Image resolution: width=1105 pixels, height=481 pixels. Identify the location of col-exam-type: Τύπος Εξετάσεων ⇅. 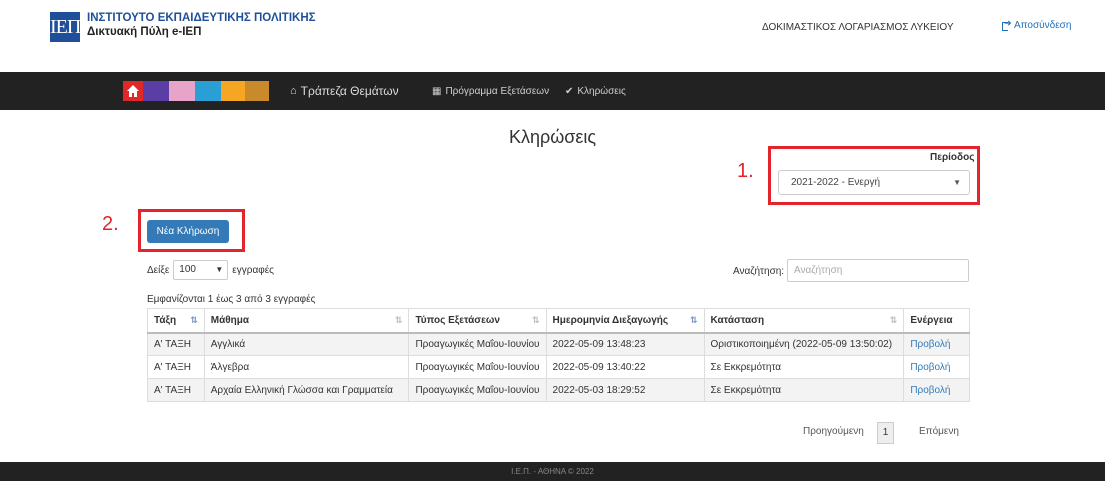
(477, 321).